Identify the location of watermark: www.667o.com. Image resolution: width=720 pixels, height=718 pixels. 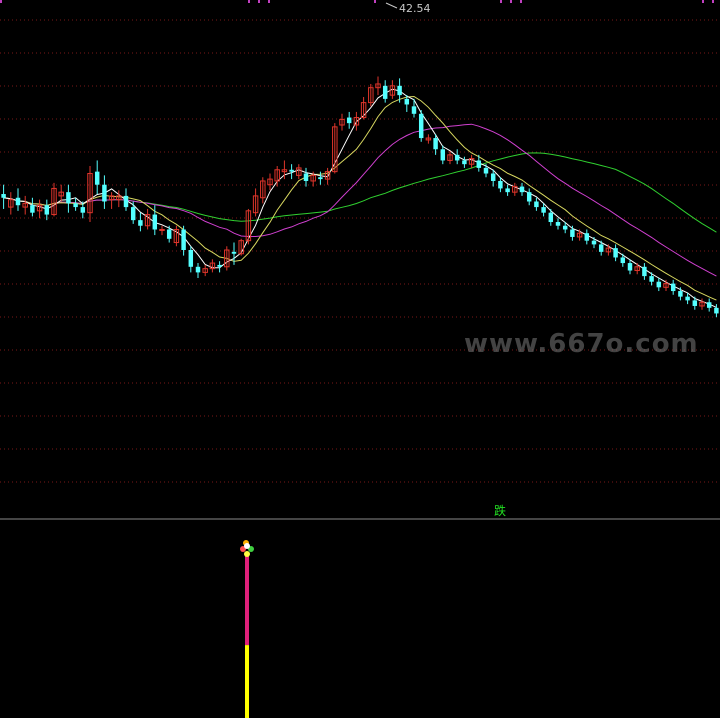
(581, 344).